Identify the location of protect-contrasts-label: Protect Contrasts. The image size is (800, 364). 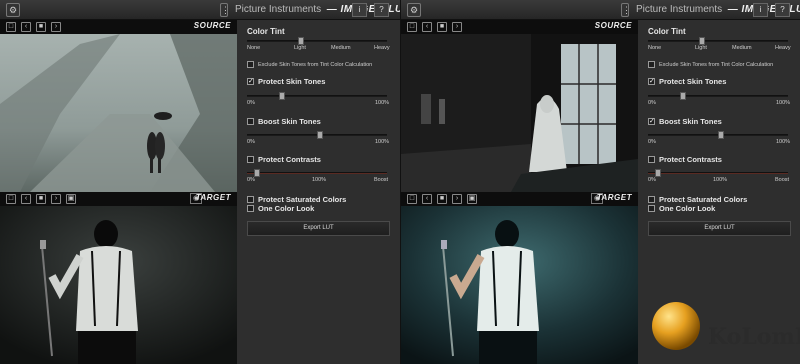
(289, 159).